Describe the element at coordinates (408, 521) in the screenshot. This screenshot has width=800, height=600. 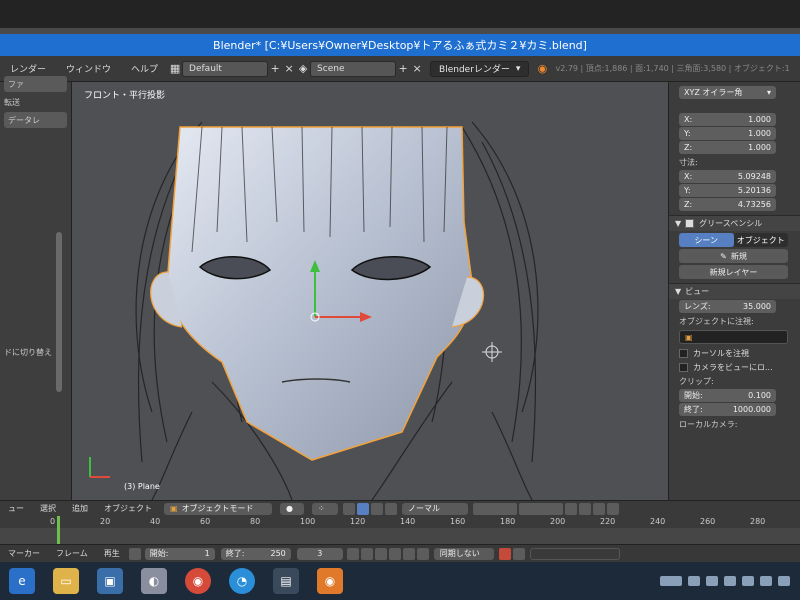
I see `timeline-tick: 140` at that location.